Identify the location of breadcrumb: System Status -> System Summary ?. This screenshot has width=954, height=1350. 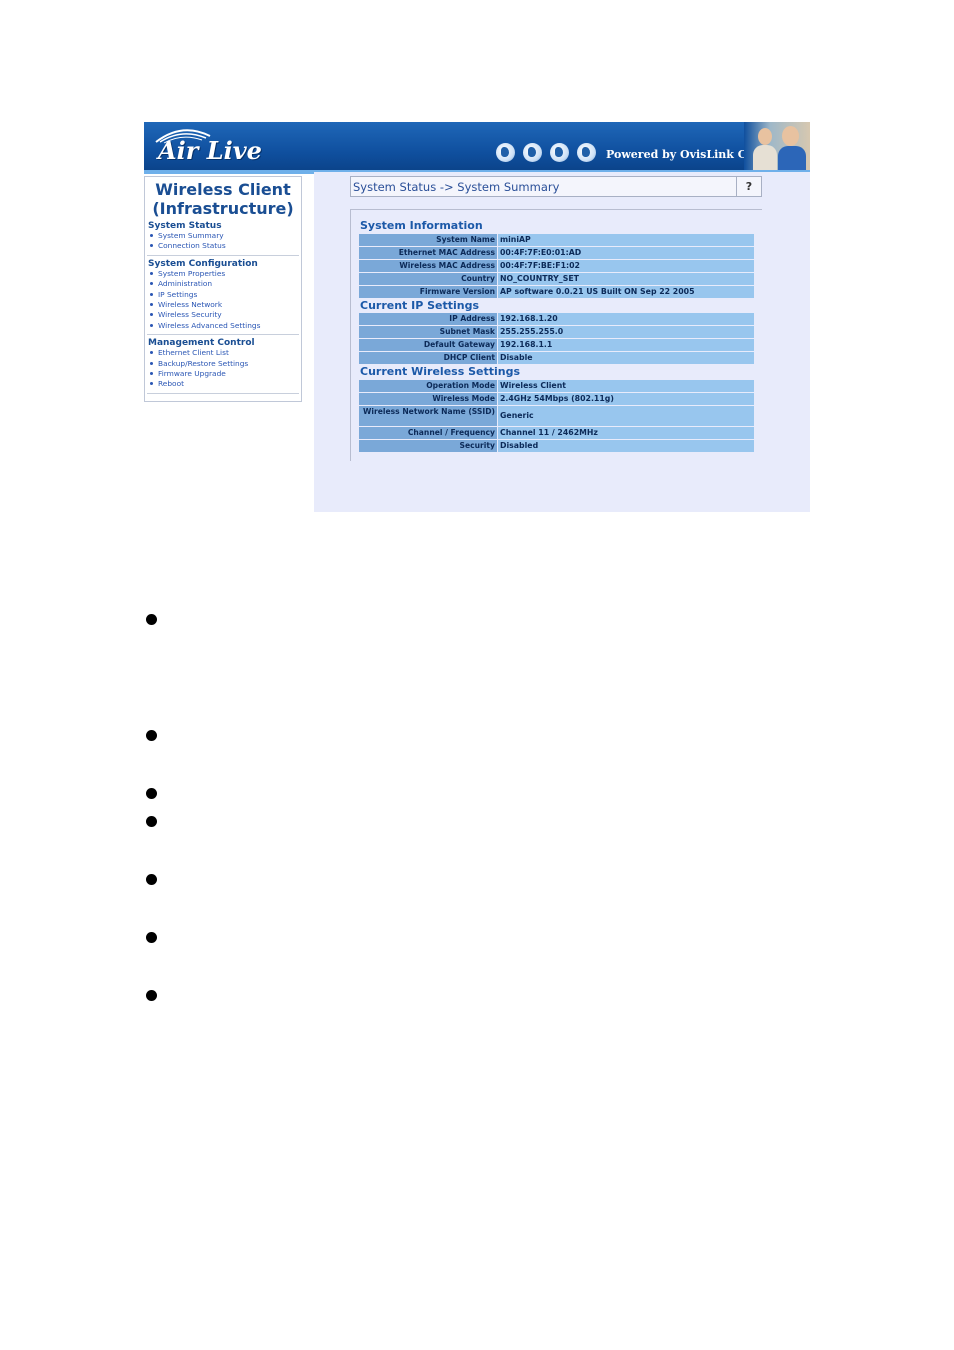
(556, 186).